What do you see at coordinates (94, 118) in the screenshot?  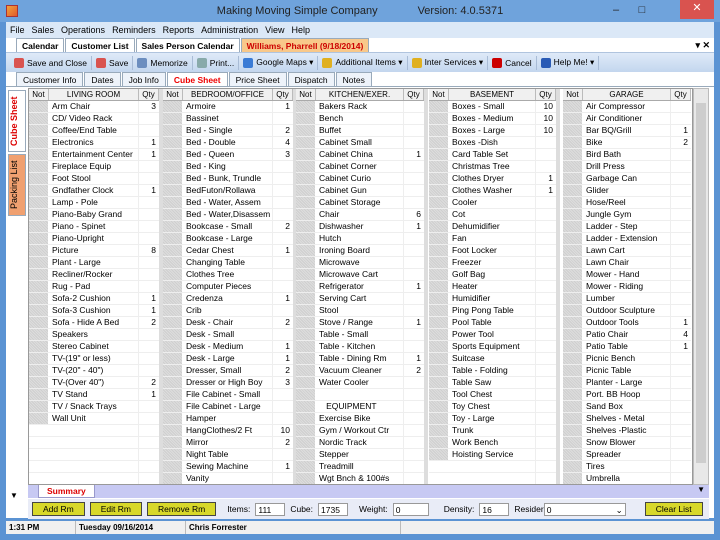 I see `item-name: CD/ Video Rack` at bounding box center [94, 118].